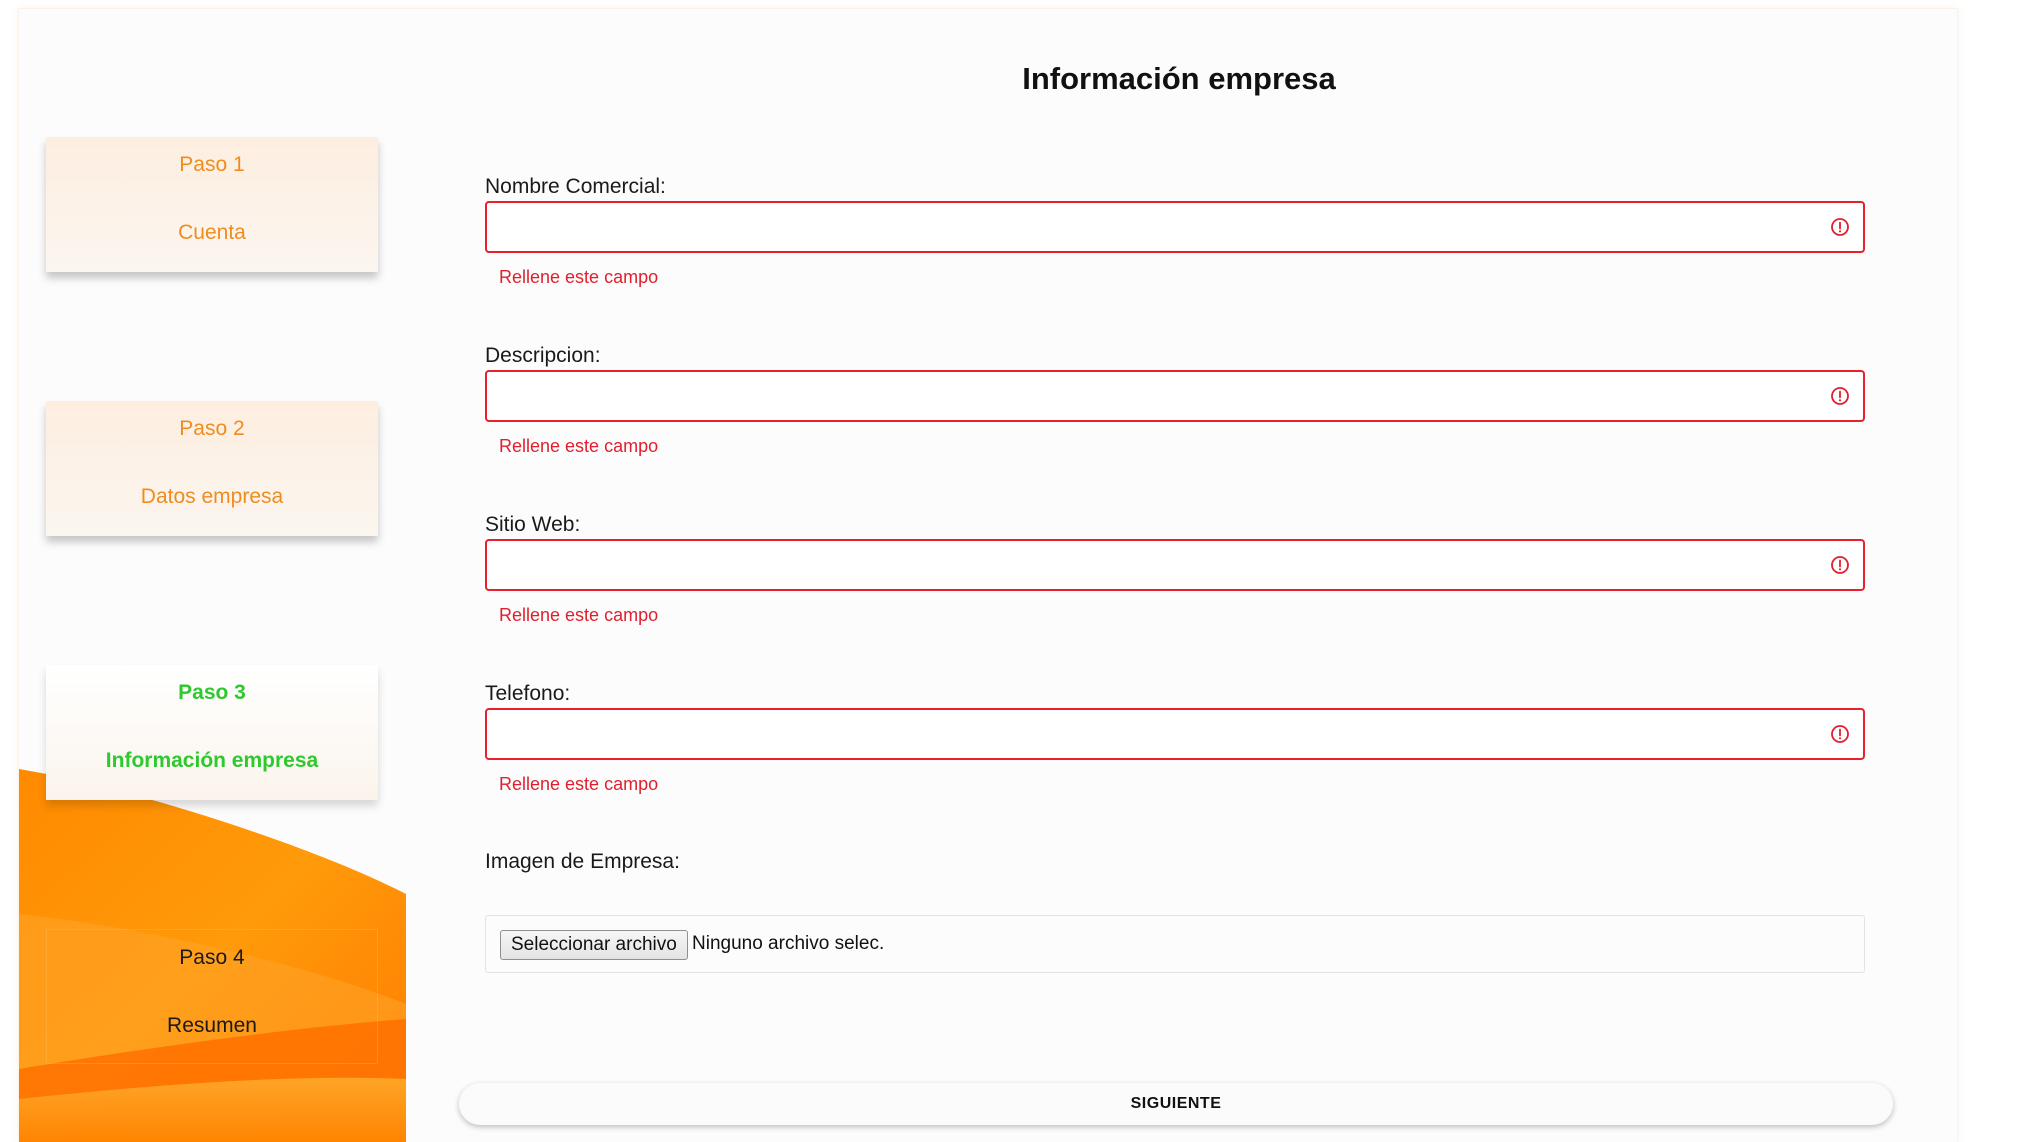  Describe the element at coordinates (579, 446) in the screenshot. I see `descripcion-error: Rellene este campo` at that location.